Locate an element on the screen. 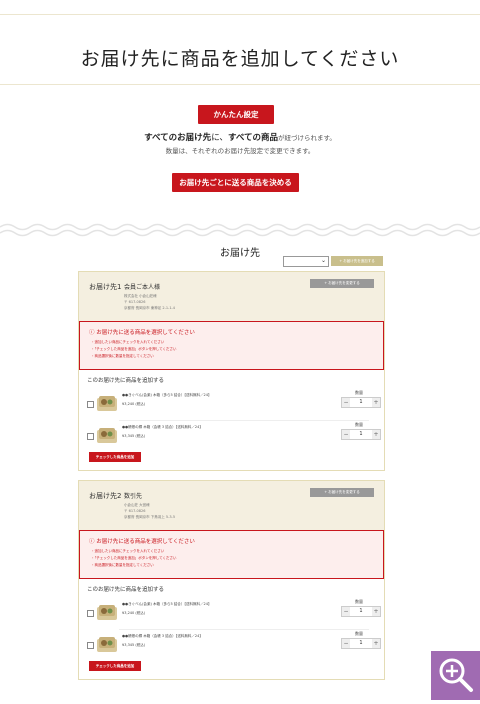  wave-divider is located at coordinates (240, 230).